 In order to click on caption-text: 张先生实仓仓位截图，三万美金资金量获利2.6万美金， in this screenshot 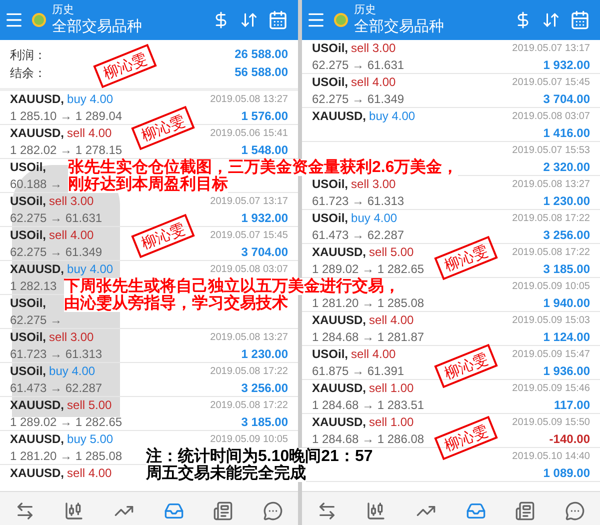, I will do `click(263, 167)`.